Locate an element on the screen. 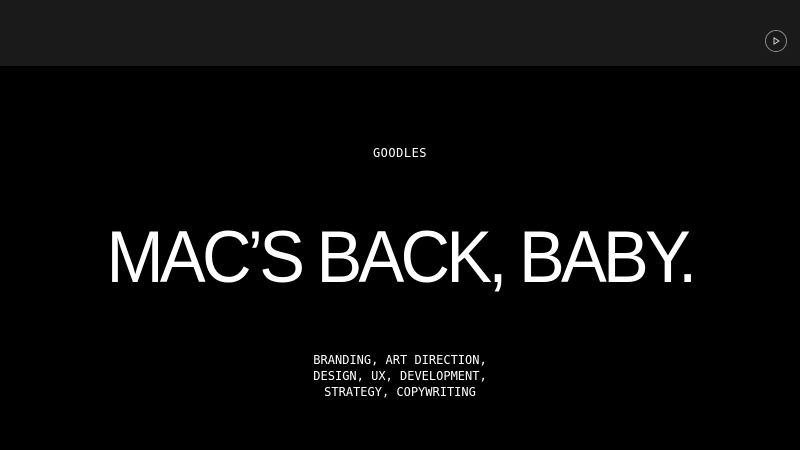 This screenshot has height=450, width=800. play-button is located at coordinates (776, 41).